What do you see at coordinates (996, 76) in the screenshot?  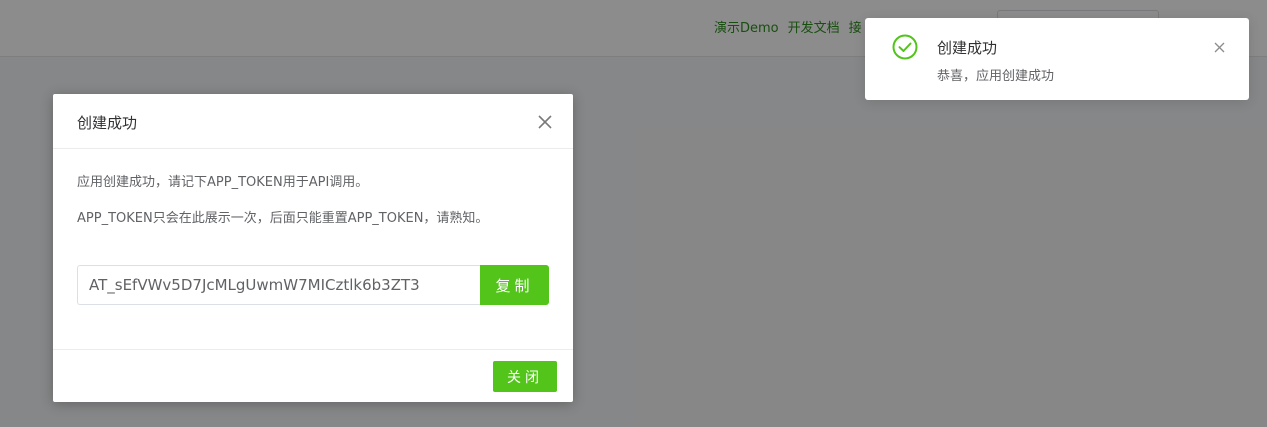 I see `notification-message: 恭喜，应用创建成功` at bounding box center [996, 76].